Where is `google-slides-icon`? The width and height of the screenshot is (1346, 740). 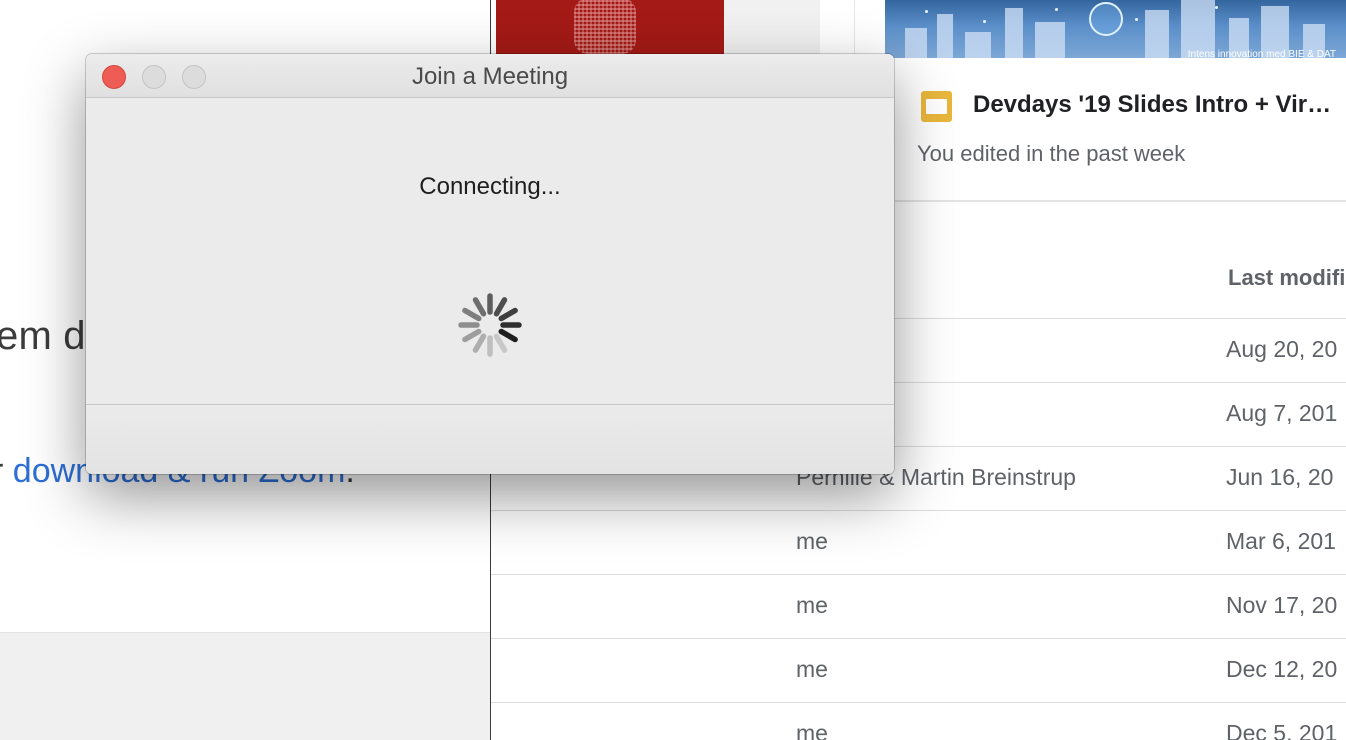 google-slides-icon is located at coordinates (936, 106).